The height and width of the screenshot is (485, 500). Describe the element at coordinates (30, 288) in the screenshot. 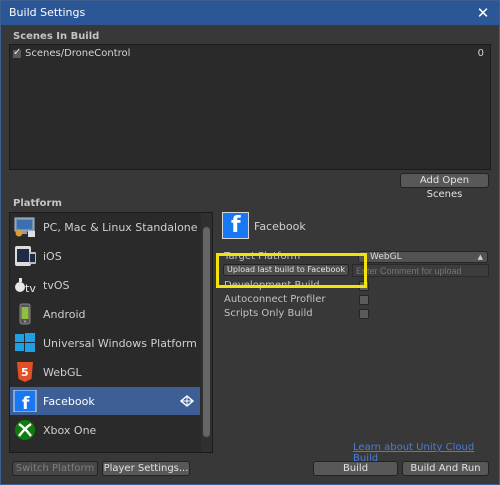

I see `tvos-icon-text: tv` at that location.